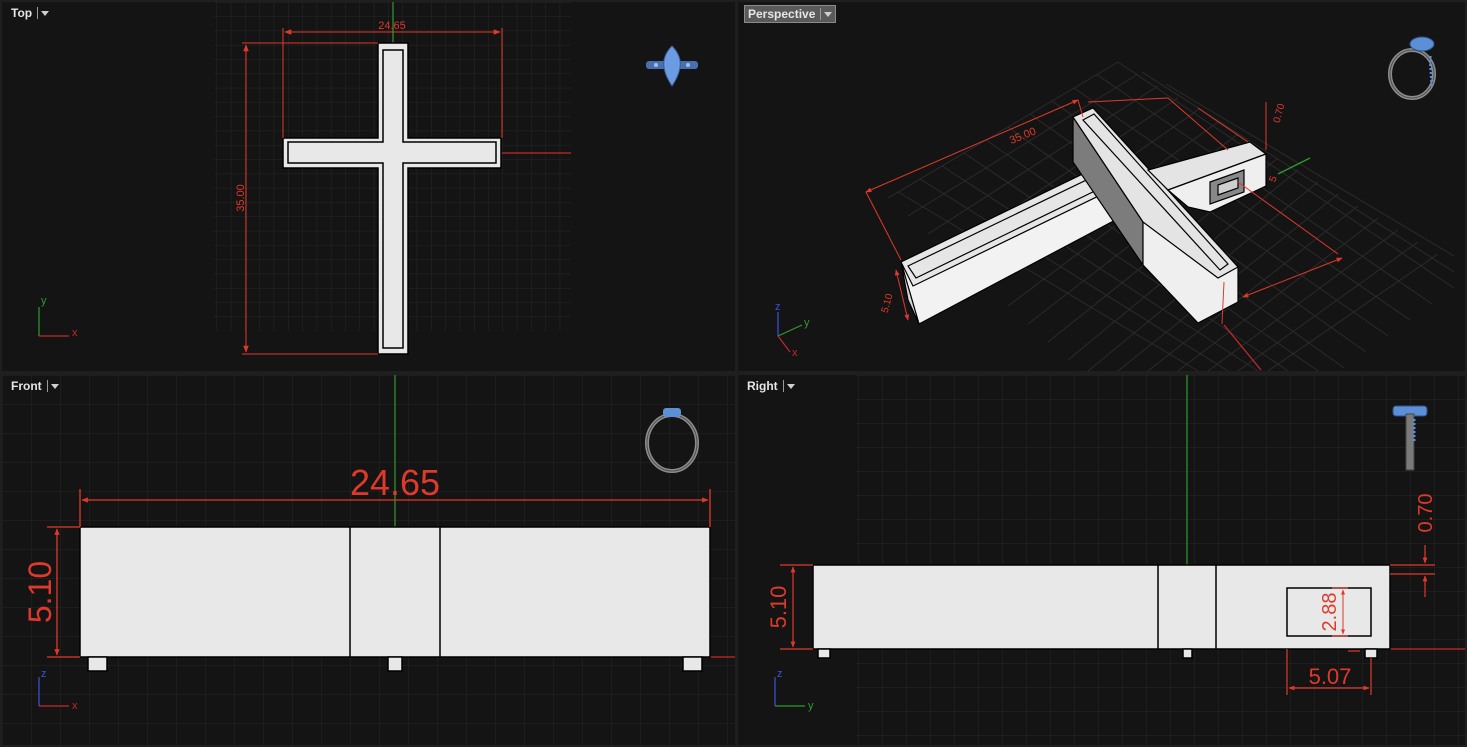 This screenshot has height=747, width=1467. Describe the element at coordinates (1330, 676) in the screenshot. I see `right-hole-width-text: 5.07` at that location.